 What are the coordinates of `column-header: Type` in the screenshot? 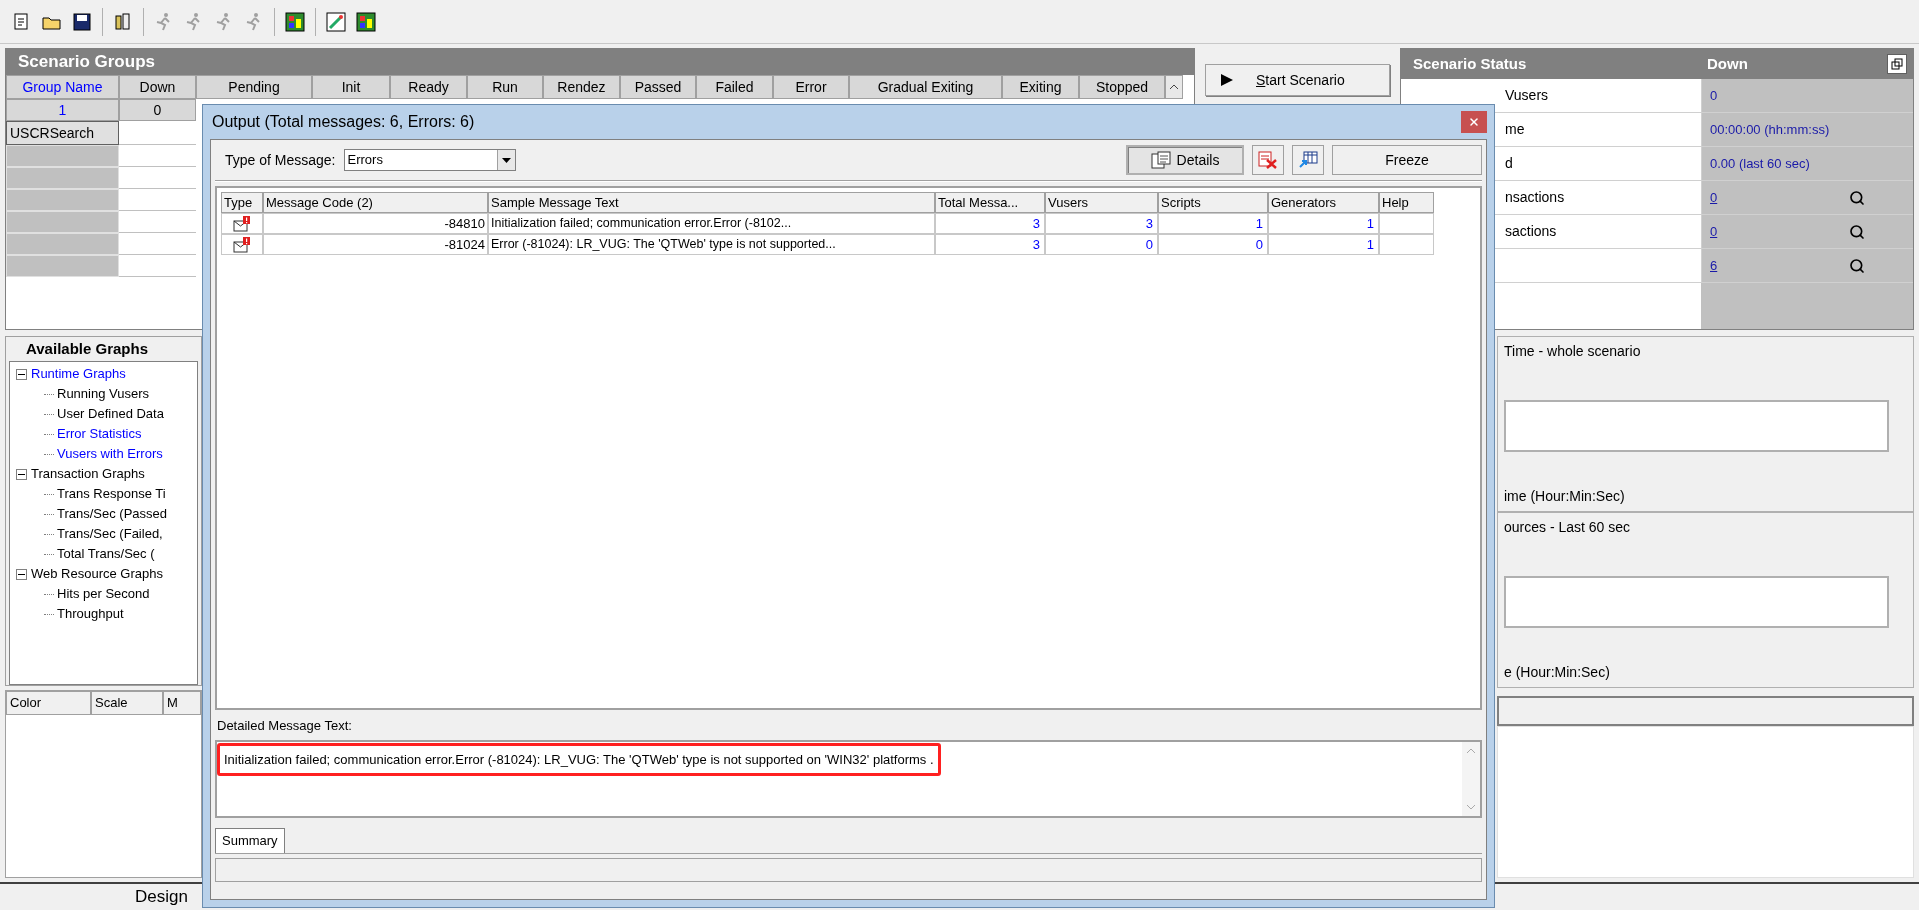 It's located at (242, 202).